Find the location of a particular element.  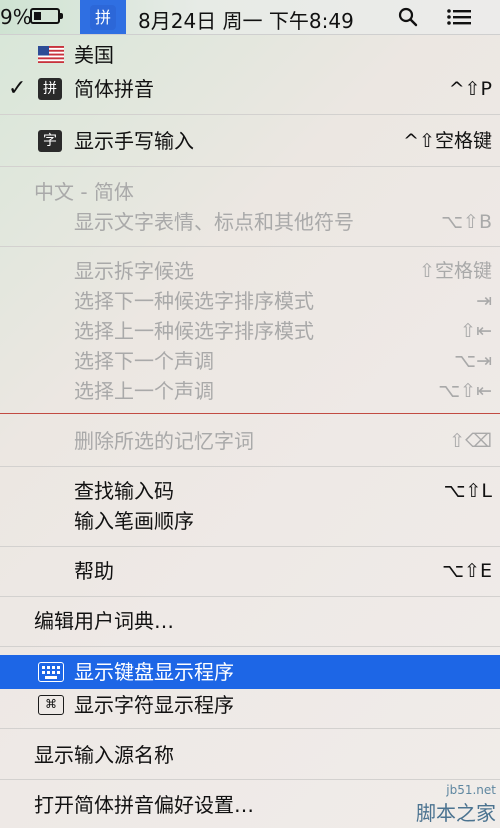

menu-item-handwriting: 字 显示手写输入 ^⇧空格键 is located at coordinates (250, 141).